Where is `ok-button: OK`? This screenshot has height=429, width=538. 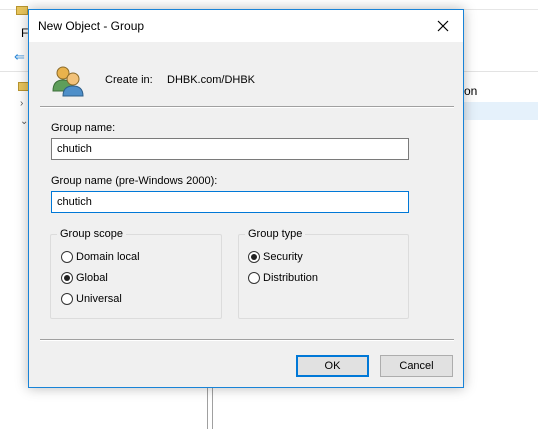 ok-button: OK is located at coordinates (332, 366).